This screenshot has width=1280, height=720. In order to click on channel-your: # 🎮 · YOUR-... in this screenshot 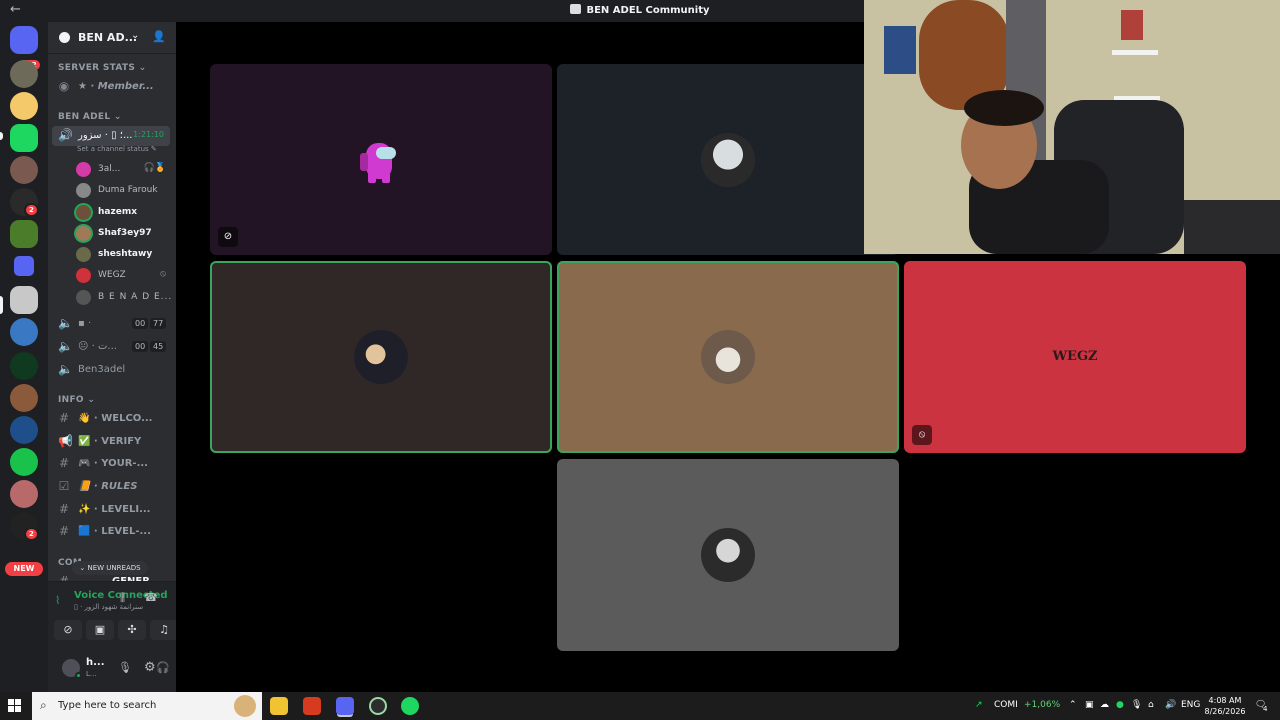, I will do `click(111, 464)`.